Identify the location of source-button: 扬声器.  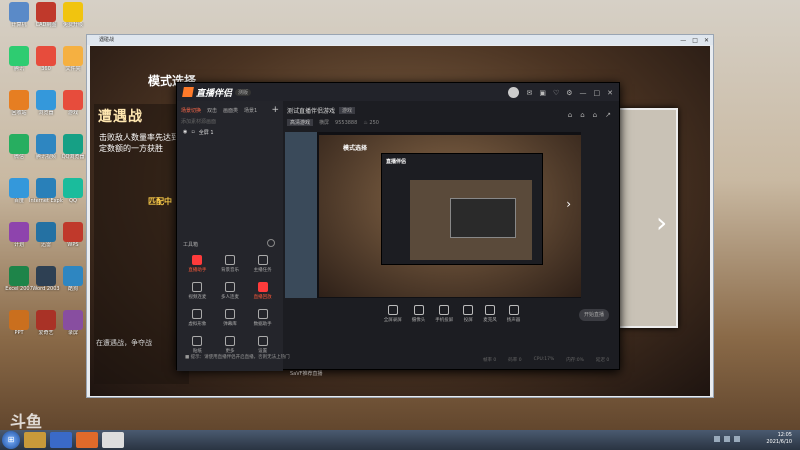
(513, 314).